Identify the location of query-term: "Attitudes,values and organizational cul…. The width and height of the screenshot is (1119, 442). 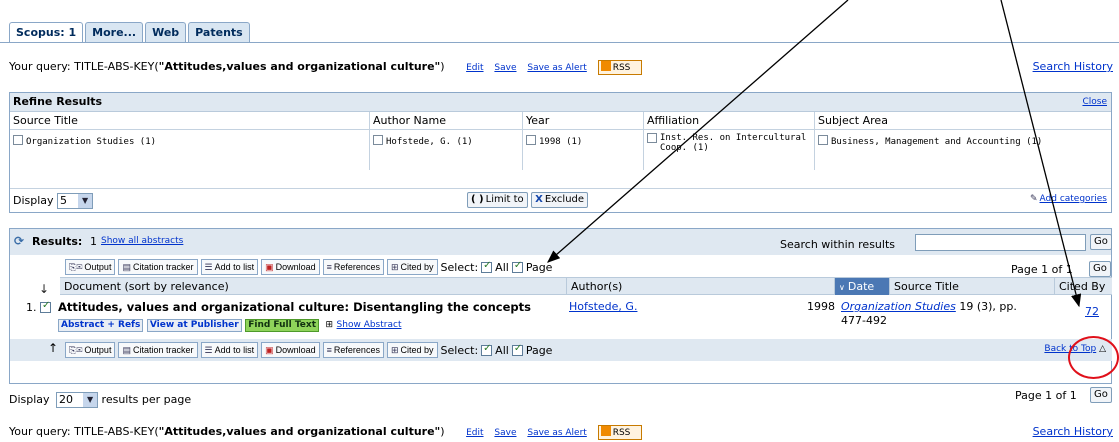
(299, 66).